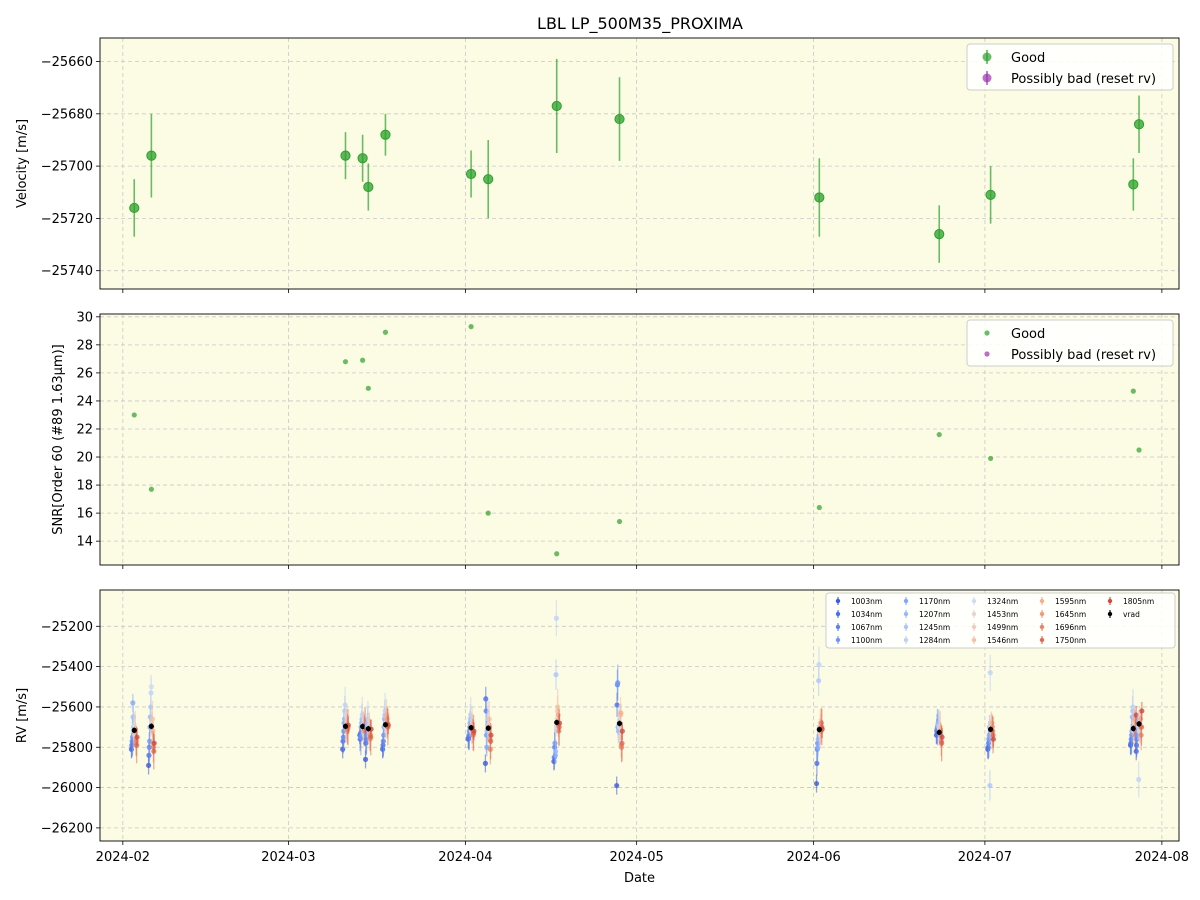  What do you see at coordinates (1070, 627) in the screenshot?
I see `legend-label: 1696nm` at bounding box center [1070, 627].